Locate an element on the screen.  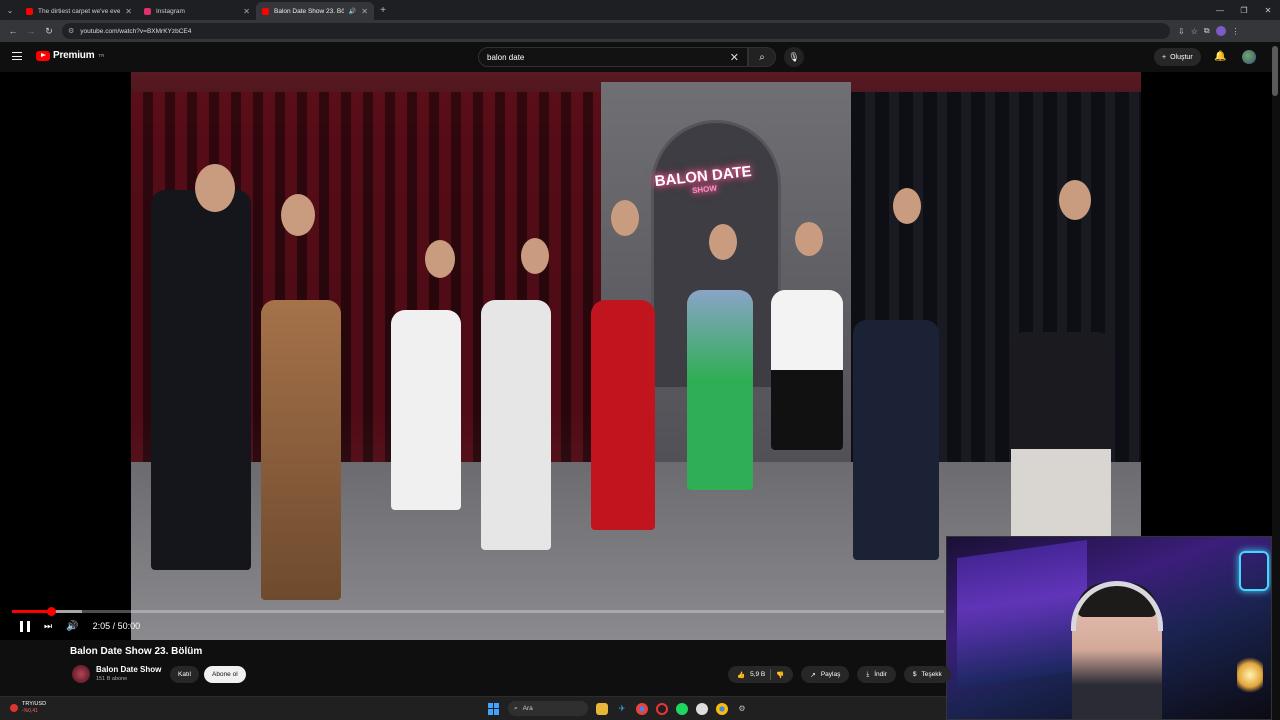
subscriber-count: 151 B abone is located at coordinates (112, 679).